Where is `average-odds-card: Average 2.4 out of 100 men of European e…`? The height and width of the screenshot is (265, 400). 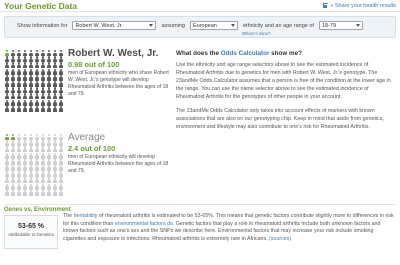
average-odds-card: Average 2.4 out of 100 men of European e… is located at coordinates (88, 164).